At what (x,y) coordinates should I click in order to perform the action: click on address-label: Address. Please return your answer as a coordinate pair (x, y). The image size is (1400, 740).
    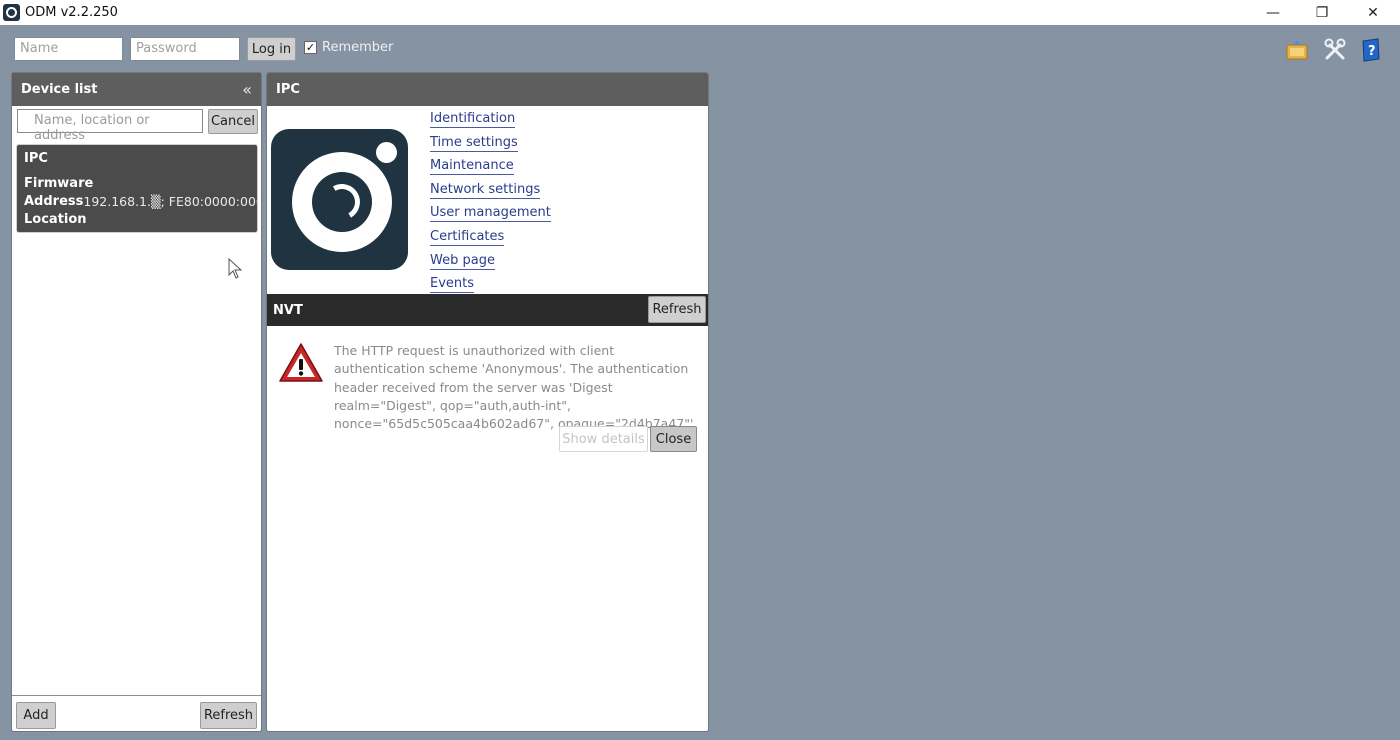
    Looking at the image, I should click on (54, 201).